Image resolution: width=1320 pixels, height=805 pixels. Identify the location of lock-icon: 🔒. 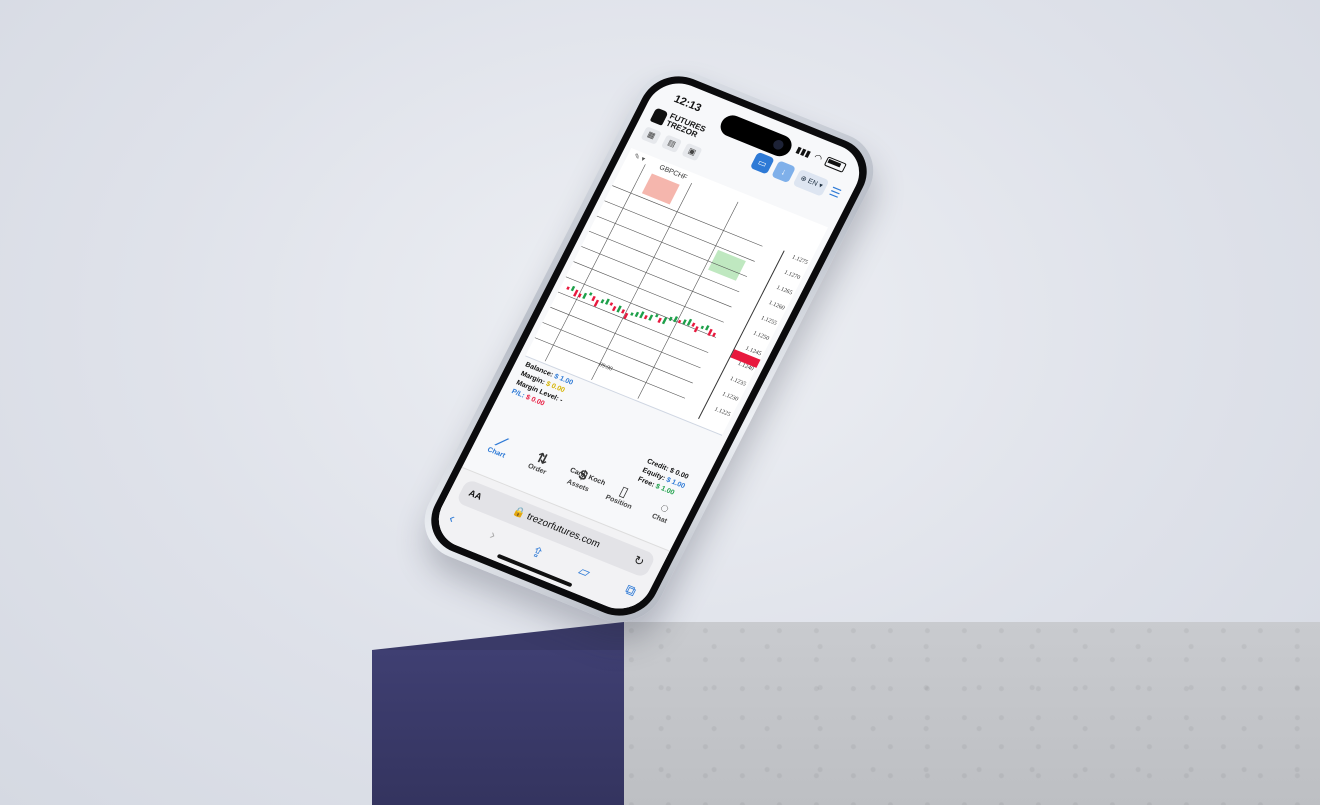
(519, 513).